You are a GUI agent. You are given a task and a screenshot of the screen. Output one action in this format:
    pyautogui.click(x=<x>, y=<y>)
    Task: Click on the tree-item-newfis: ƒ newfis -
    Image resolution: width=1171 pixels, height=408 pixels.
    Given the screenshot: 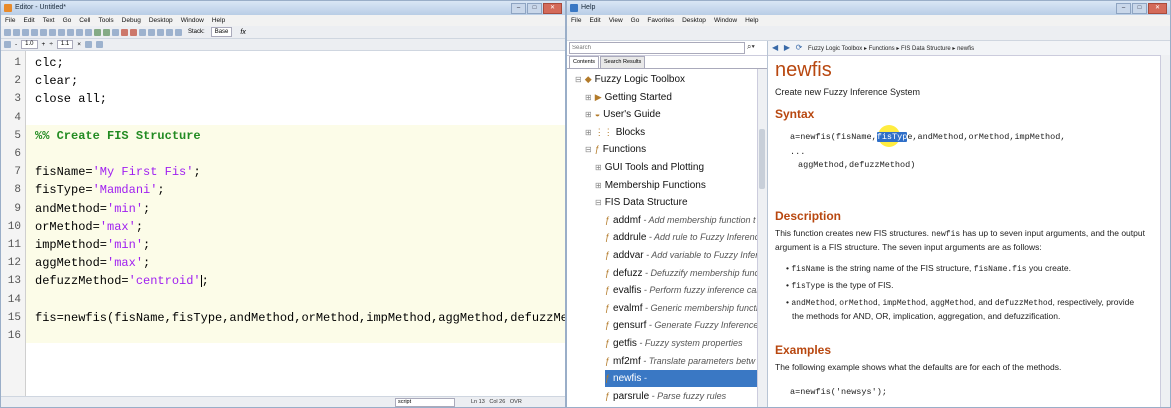 What is the action you would take?
    pyautogui.click(x=681, y=379)
    